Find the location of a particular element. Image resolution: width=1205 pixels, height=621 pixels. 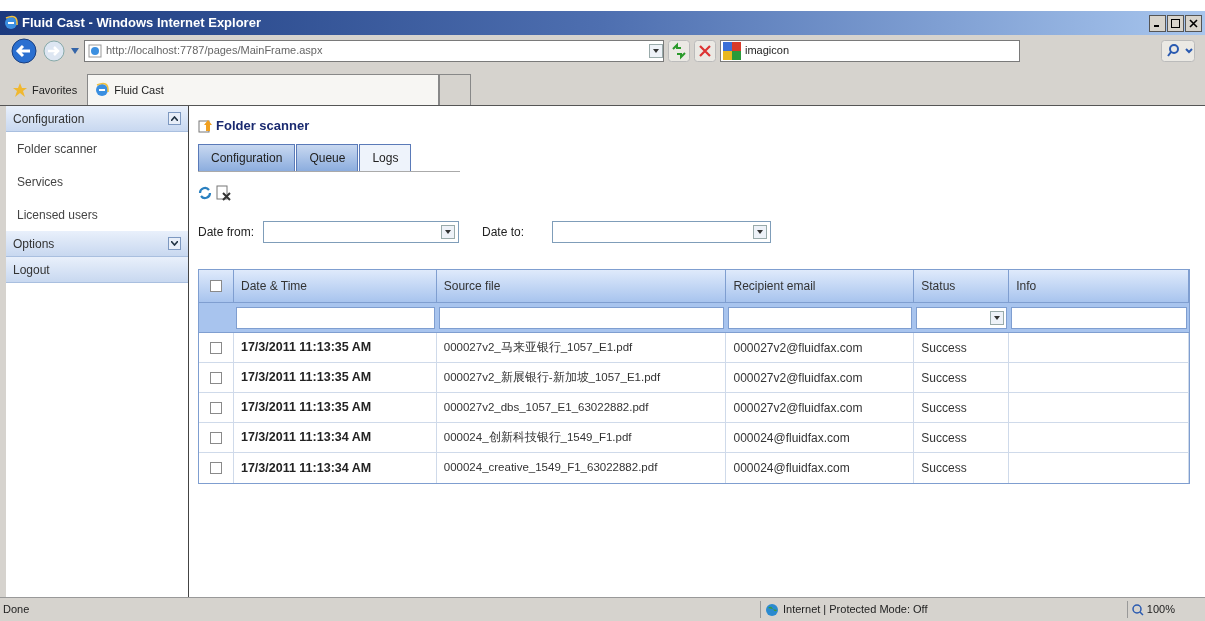

new-tab-button is located at coordinates (455, 89).